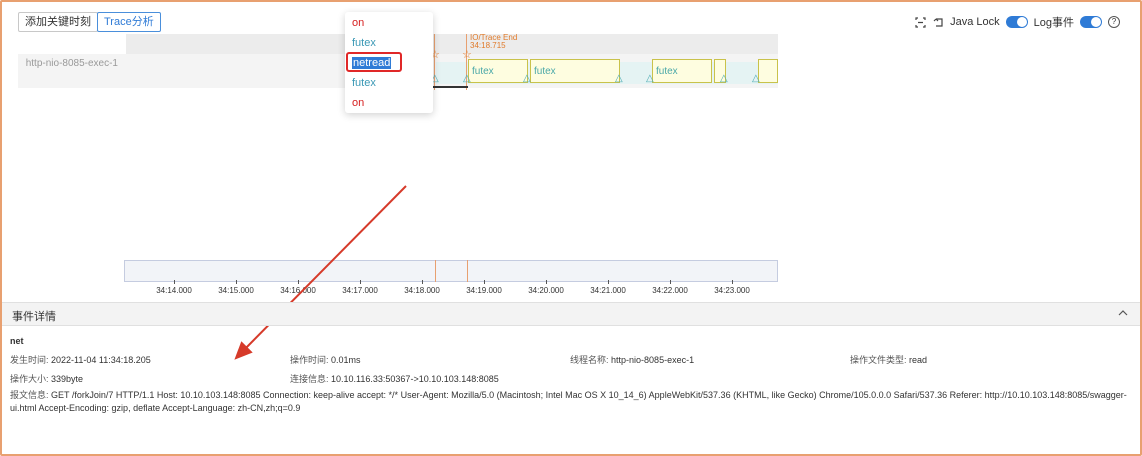 The height and width of the screenshot is (456, 1142). What do you see at coordinates (58, 22) in the screenshot?
I see `add-keyframe-button: 添加关键时刻` at bounding box center [58, 22].